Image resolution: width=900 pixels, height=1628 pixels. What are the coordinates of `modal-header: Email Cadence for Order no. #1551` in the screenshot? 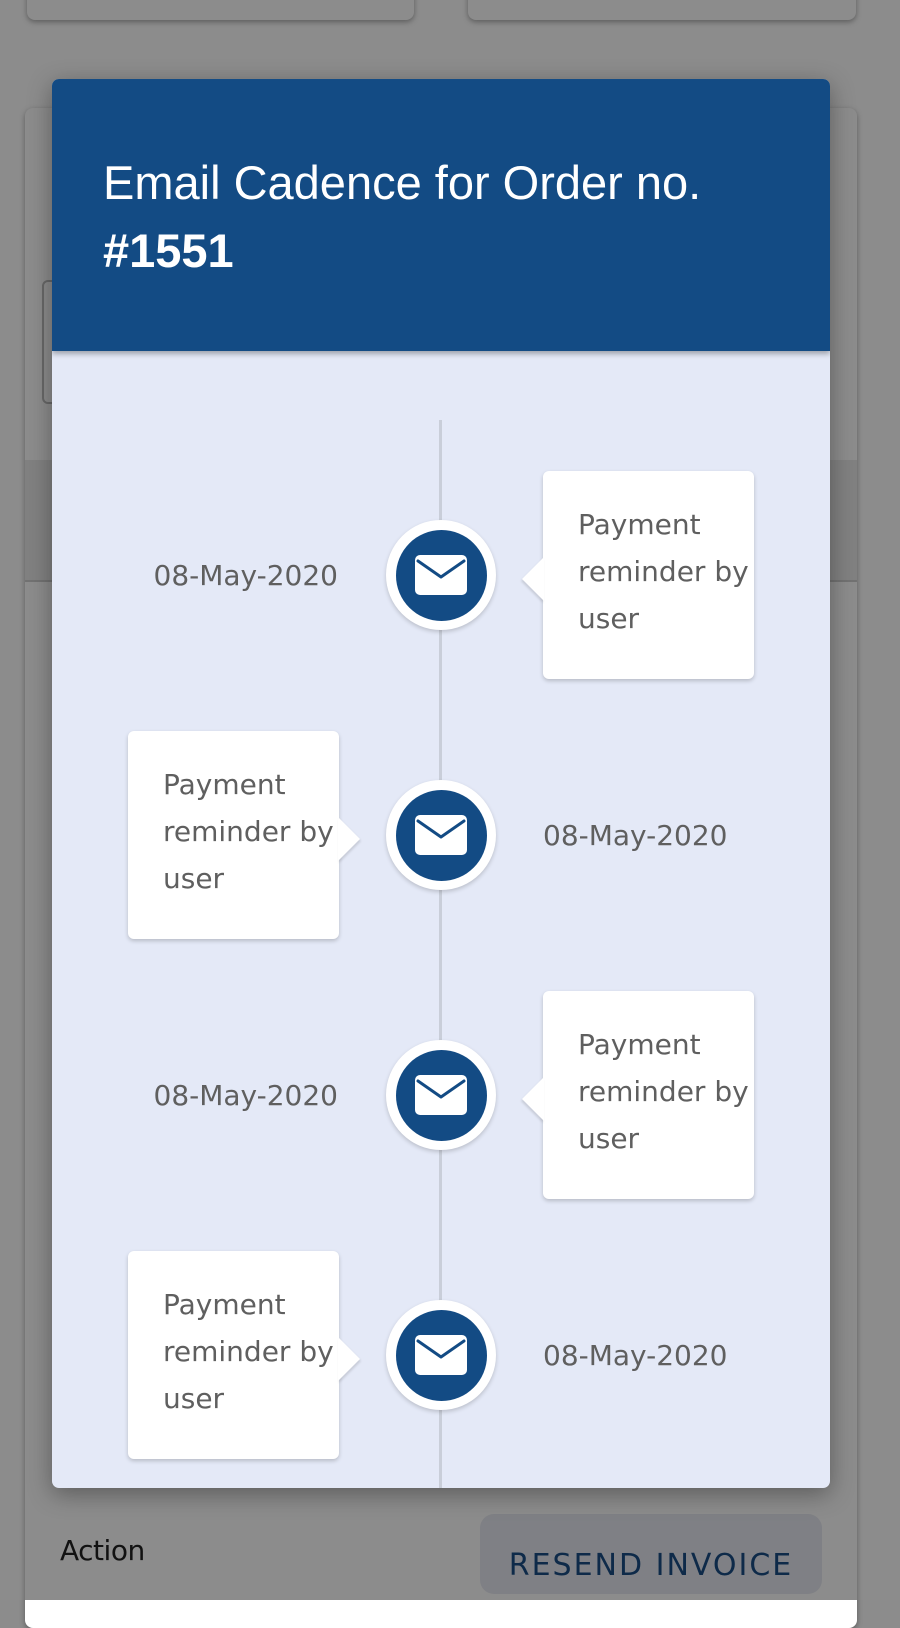 It's located at (441, 215).